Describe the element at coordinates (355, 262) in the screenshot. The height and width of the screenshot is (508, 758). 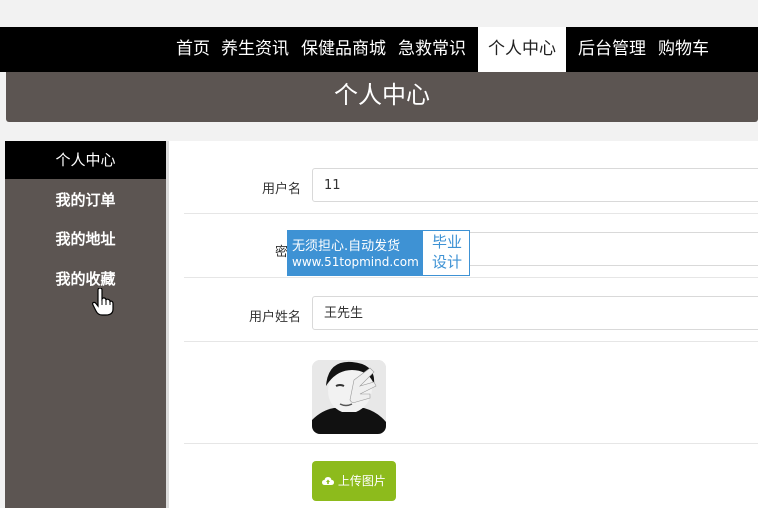
I see `watermark-line2: www.51topmind.com` at that location.